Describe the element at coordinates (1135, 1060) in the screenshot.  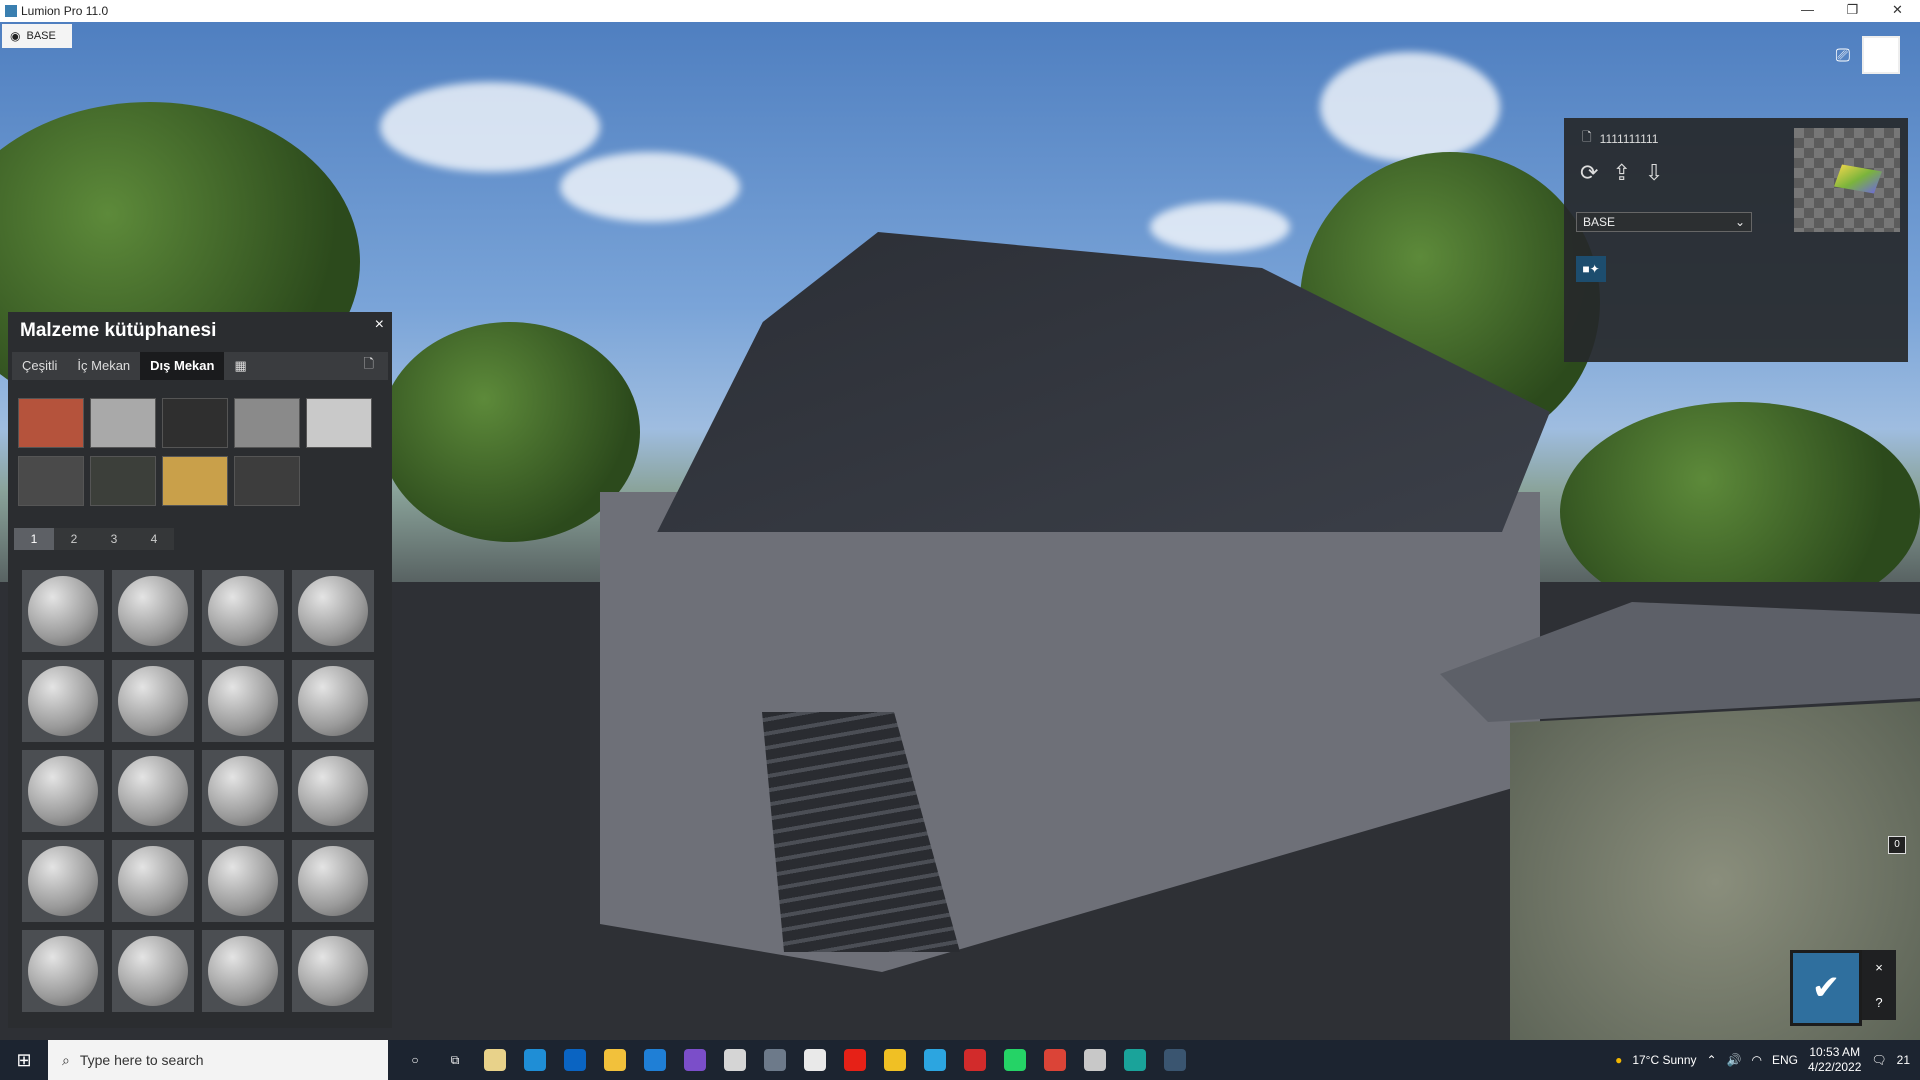
I see `3dsmax-icon` at that location.